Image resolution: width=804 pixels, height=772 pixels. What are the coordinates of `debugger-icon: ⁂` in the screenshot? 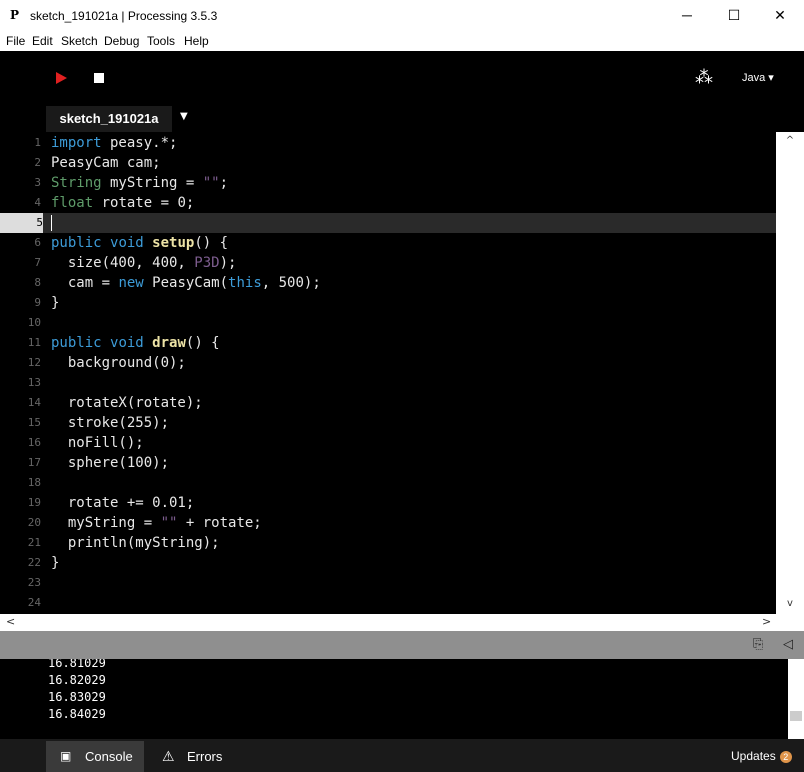 It's located at (704, 77).